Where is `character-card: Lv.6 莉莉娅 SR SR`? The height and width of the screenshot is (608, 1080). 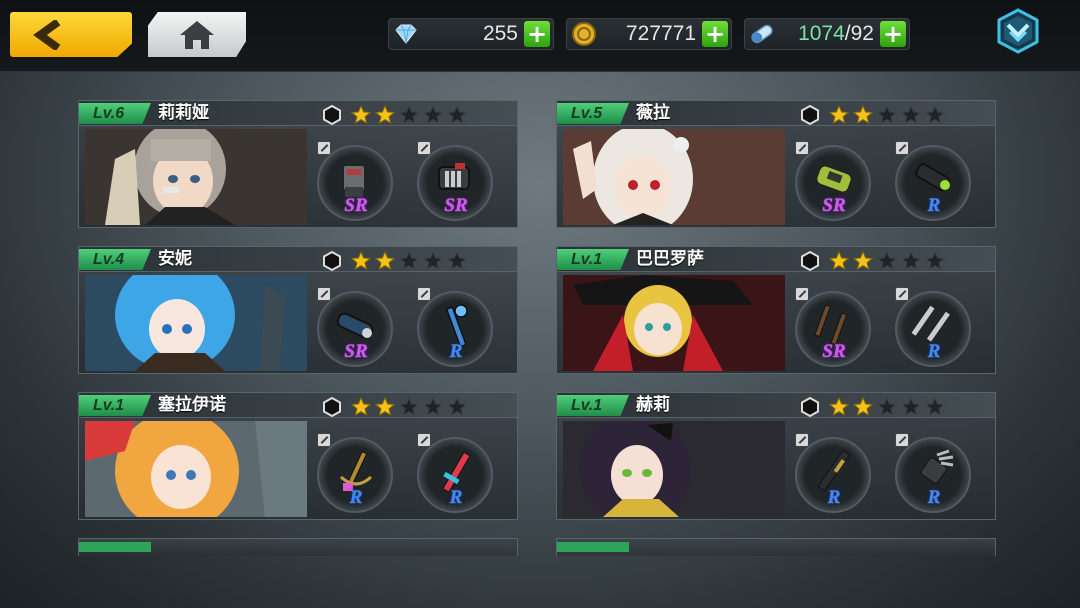
character-card: Lv.6 莉莉娅 SR SR is located at coordinates (298, 164).